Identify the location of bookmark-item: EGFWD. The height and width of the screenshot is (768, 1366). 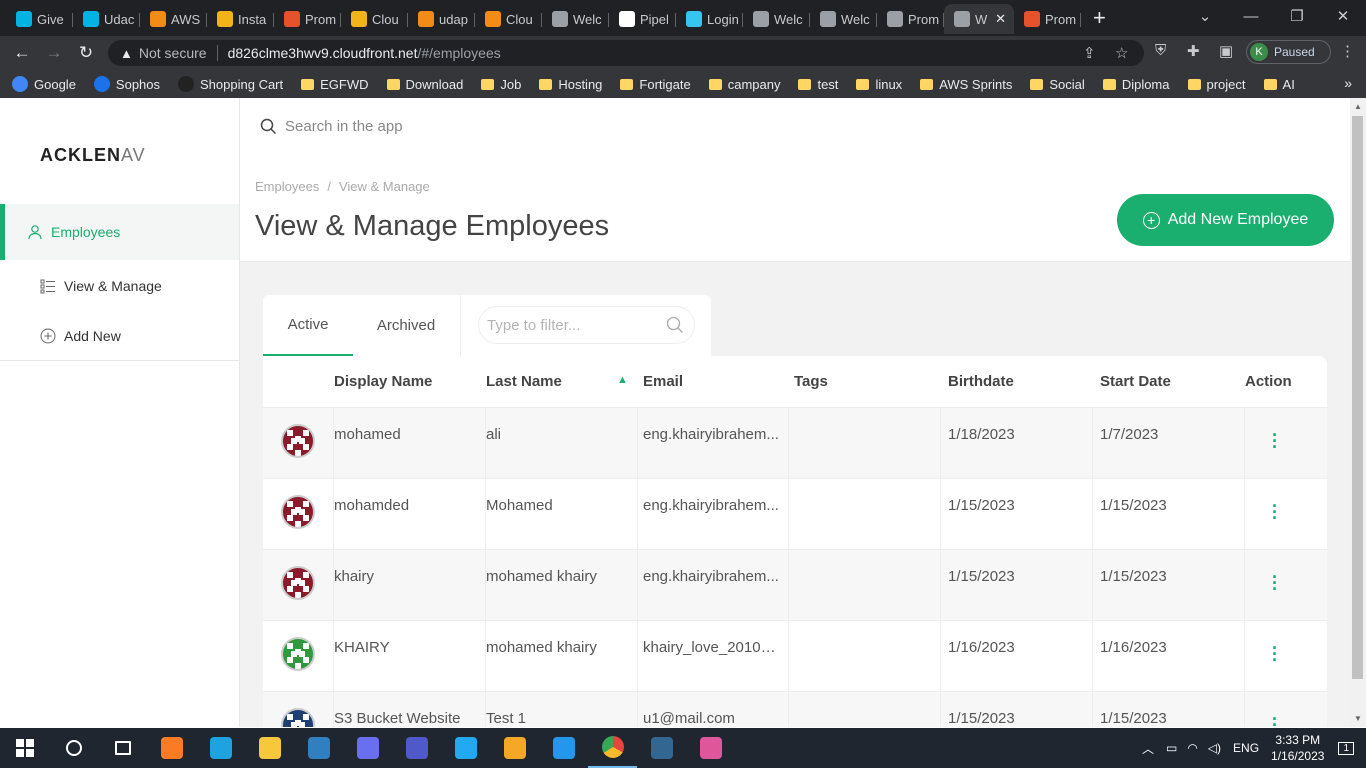
(335, 84).